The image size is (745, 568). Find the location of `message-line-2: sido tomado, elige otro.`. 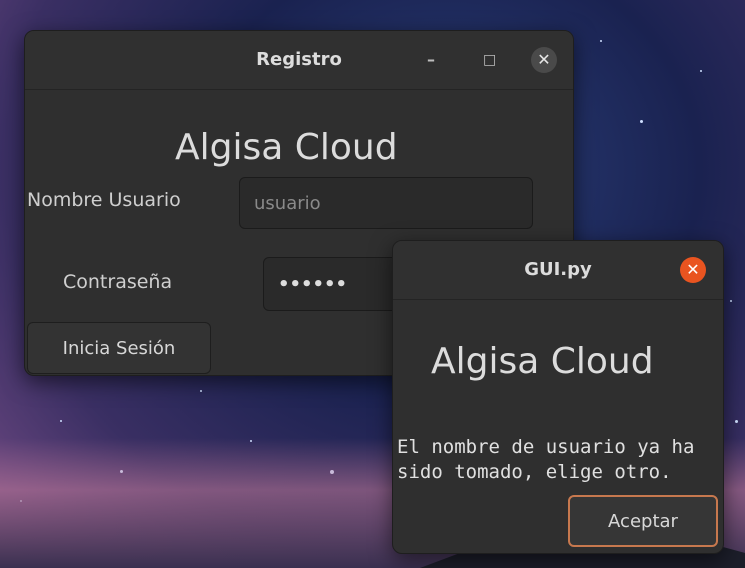

message-line-2: sido tomado, elige otro. is located at coordinates (534, 472).